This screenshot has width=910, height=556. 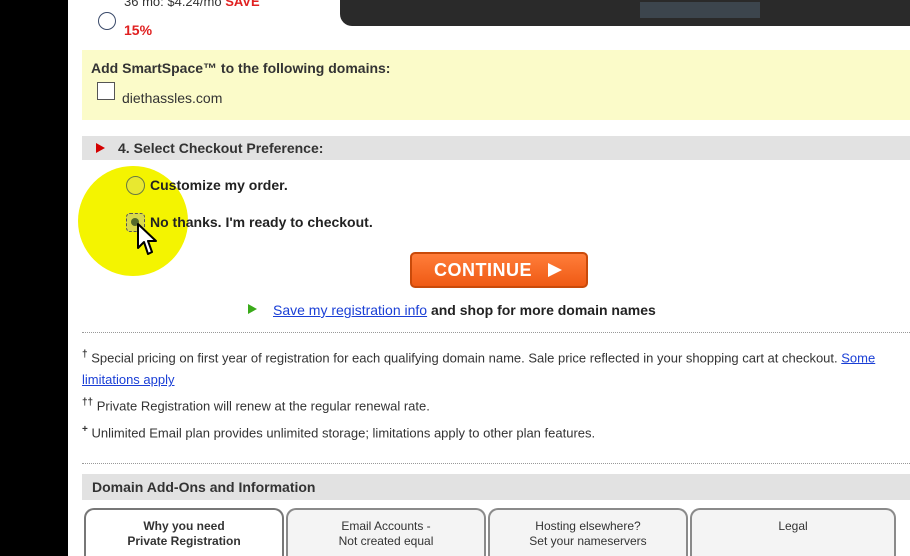 I want to click on checkout-preference-header: 4. Select Checkout Preference:, so click(x=496, y=148).